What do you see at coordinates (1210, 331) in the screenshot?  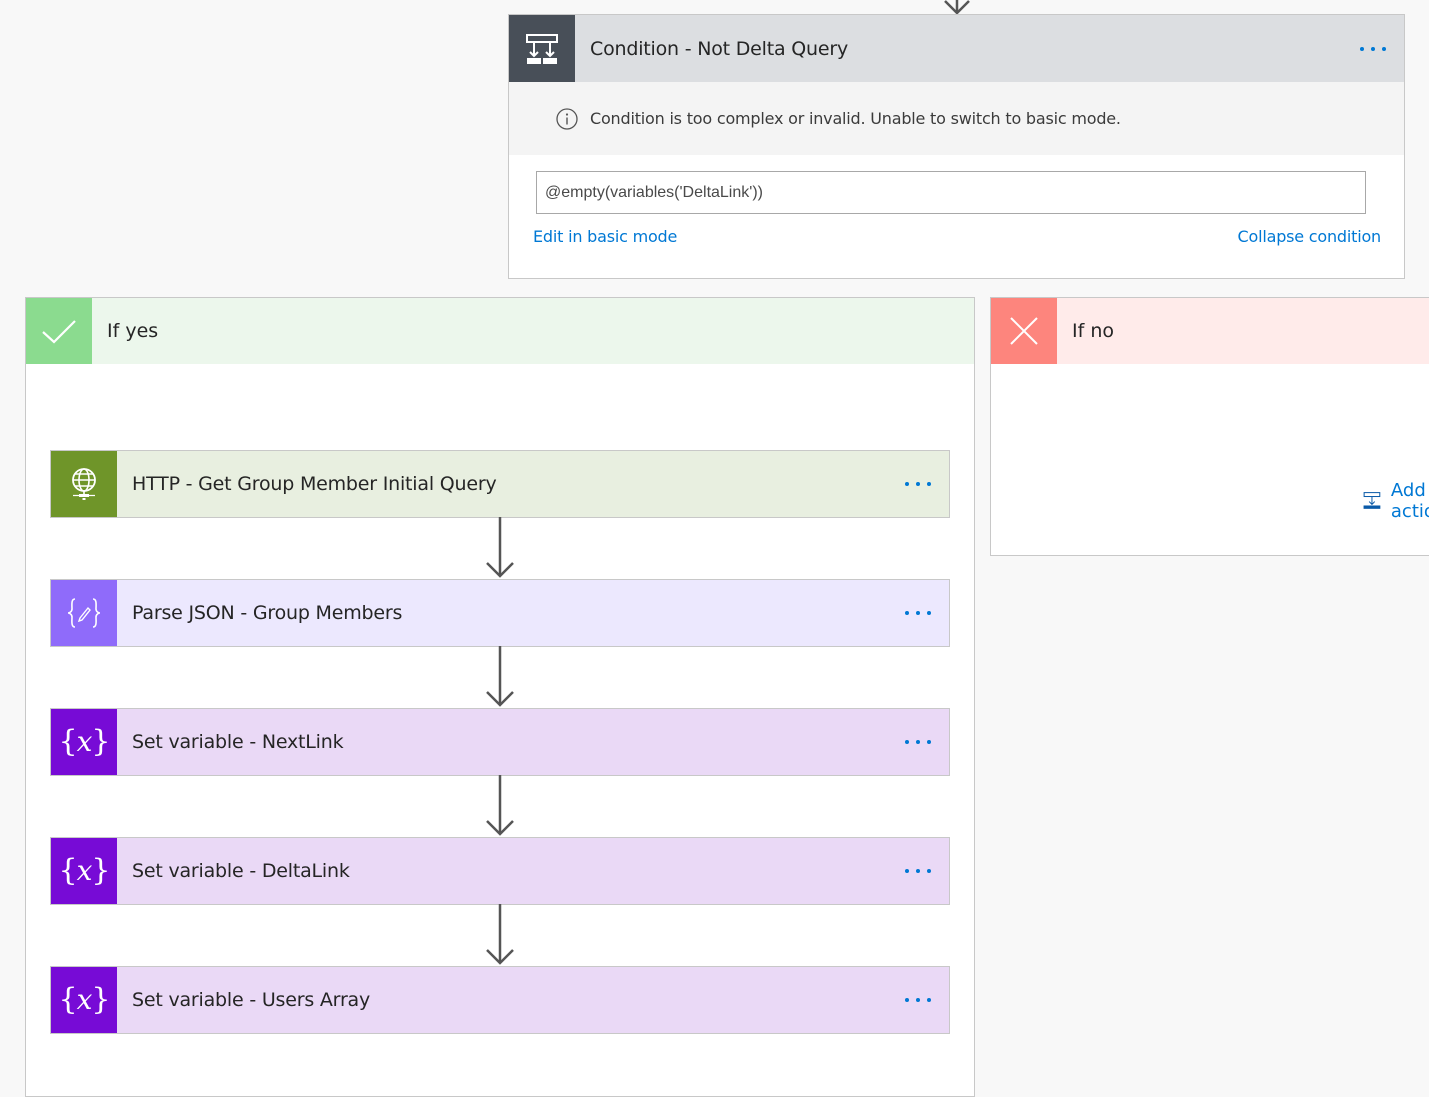 I see `if-no-header: If no` at bounding box center [1210, 331].